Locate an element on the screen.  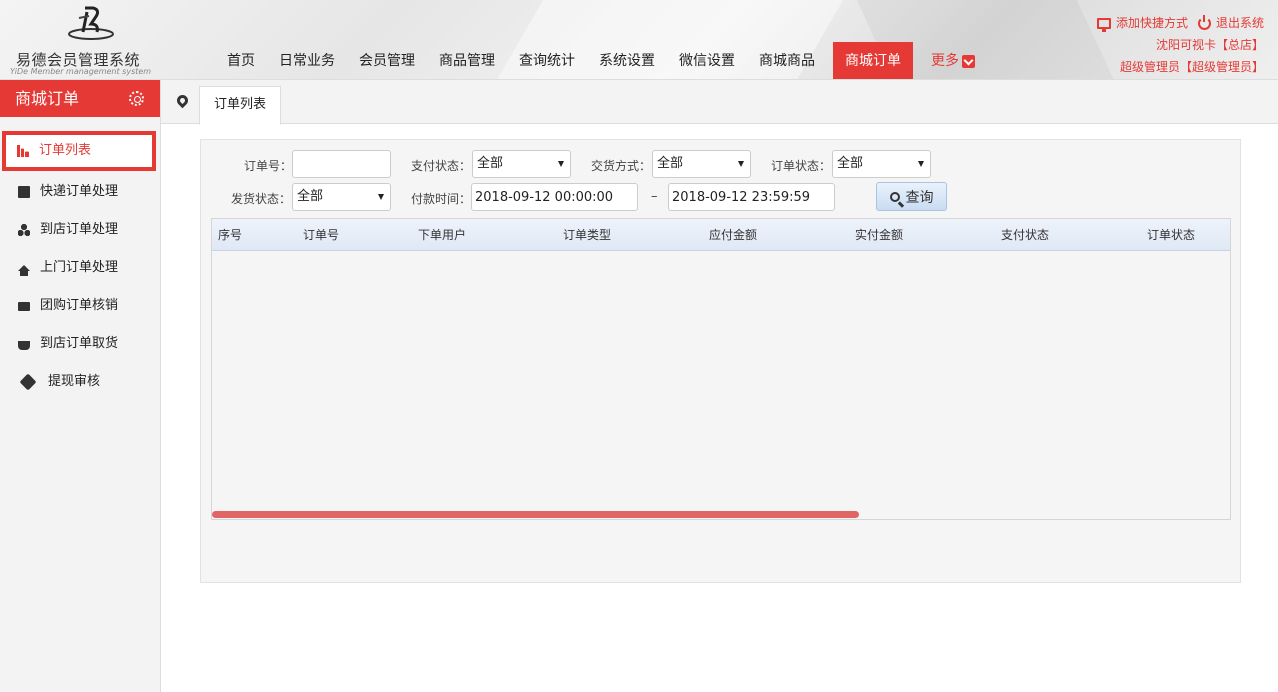
wrench-icon is located at coordinates (28, 382).